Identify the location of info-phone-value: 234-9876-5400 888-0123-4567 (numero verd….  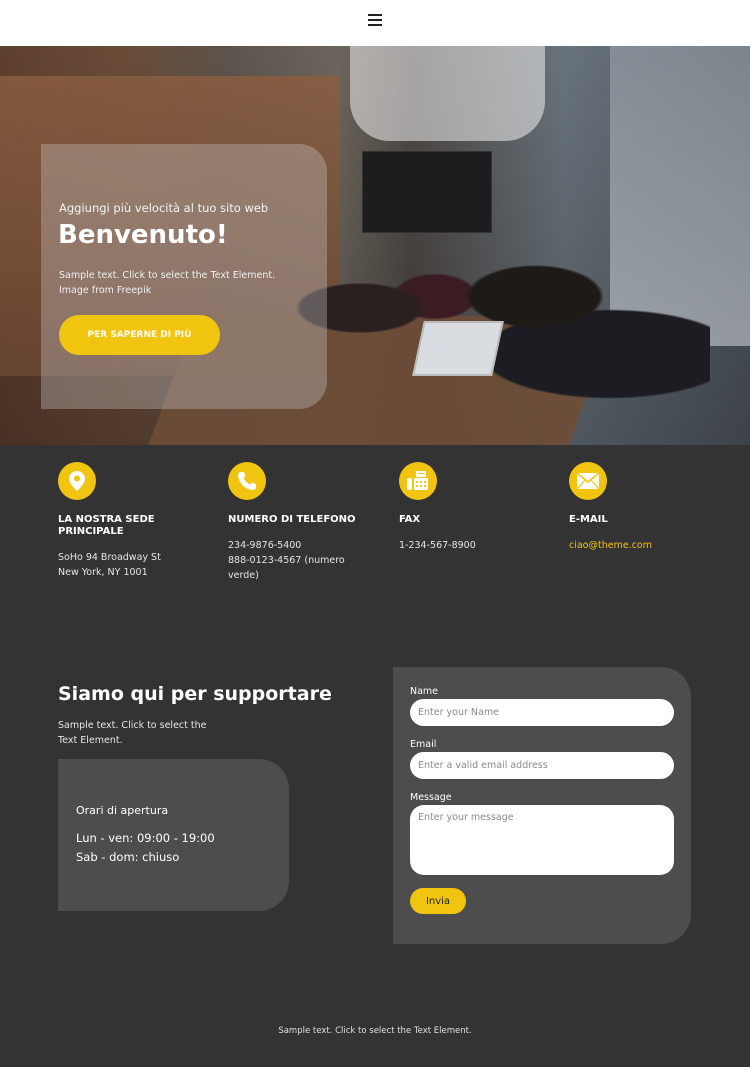
(290, 560).